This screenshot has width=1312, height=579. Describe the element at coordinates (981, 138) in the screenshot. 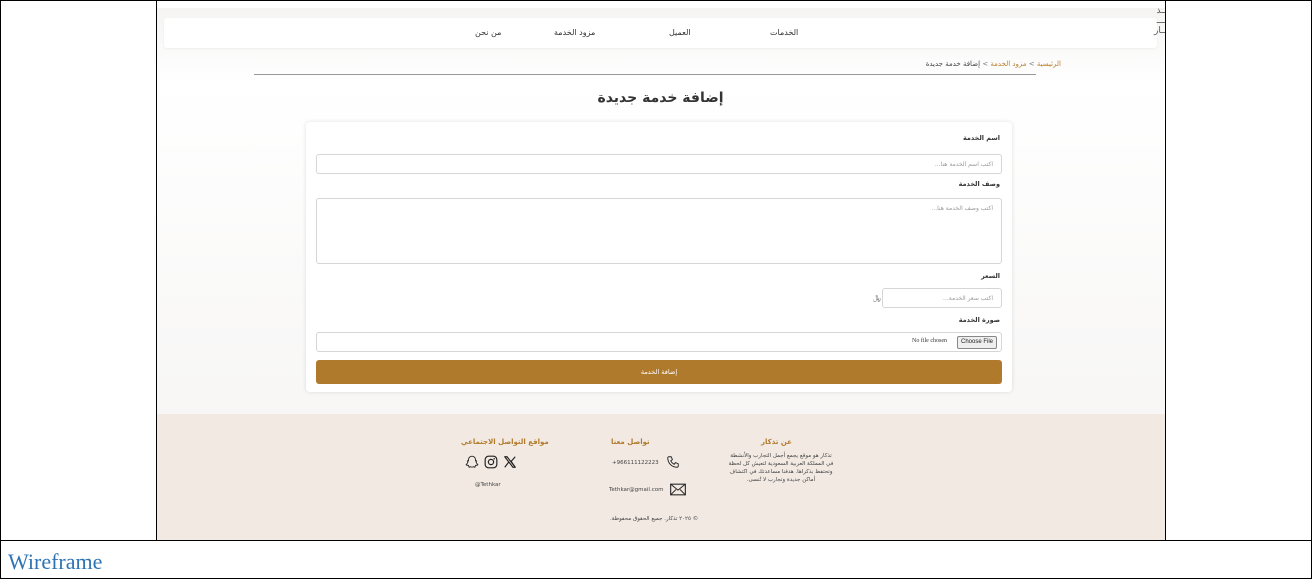

I see `service-name-label: اسم الخدمة` at that location.